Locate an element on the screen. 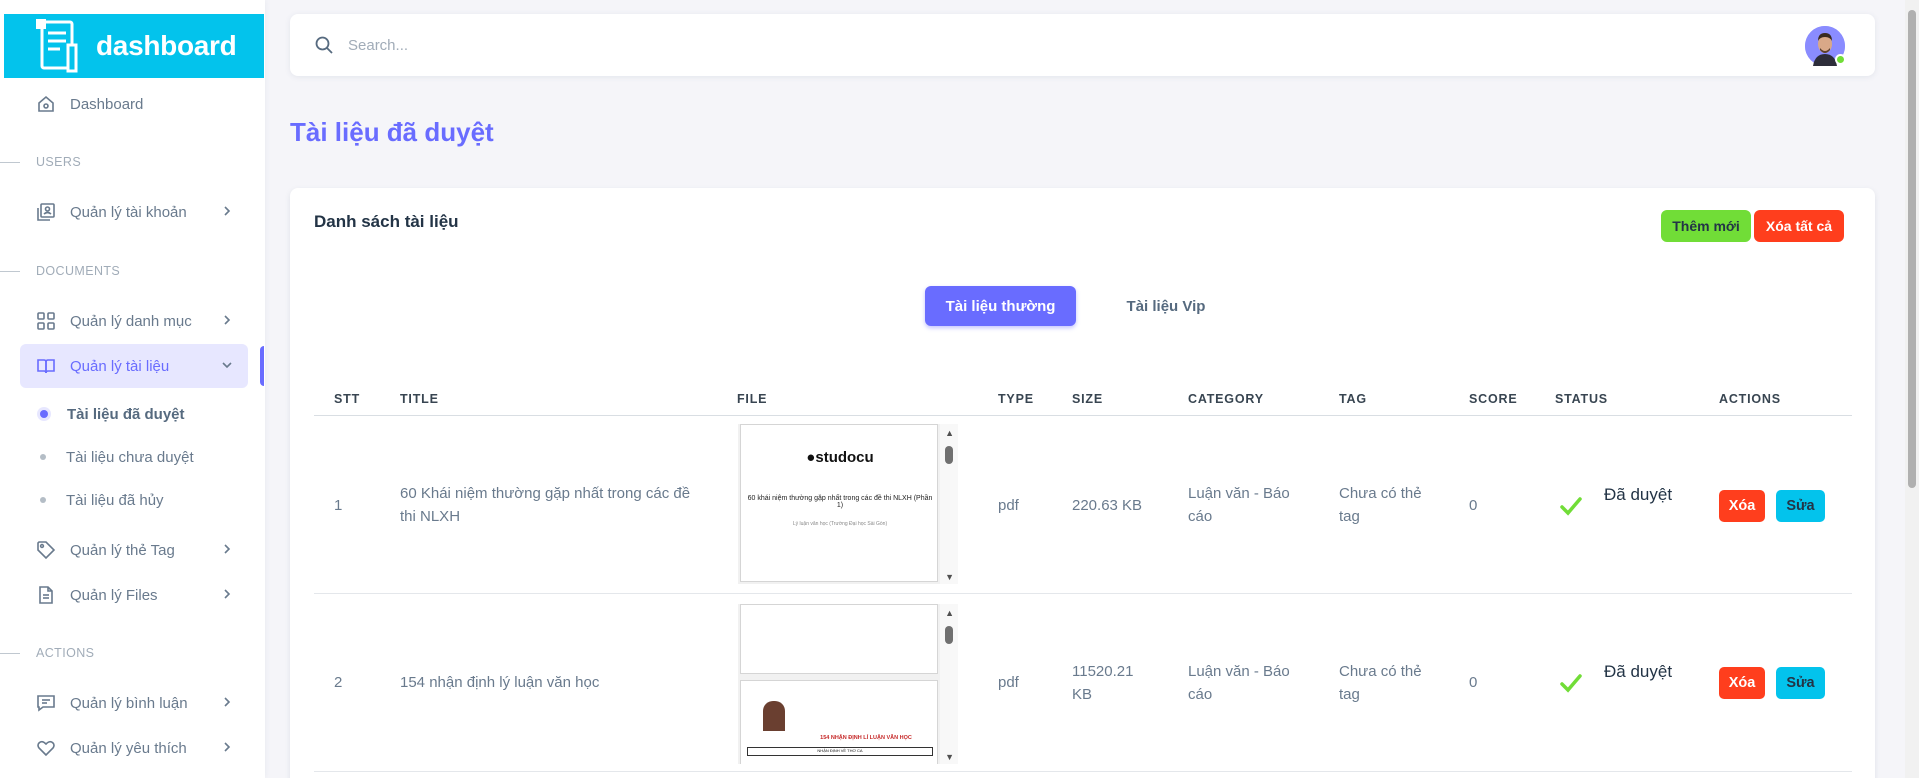 The height and width of the screenshot is (778, 1919). sidebar-item-documents: Quản lý tài liệu is located at coordinates (134, 366).